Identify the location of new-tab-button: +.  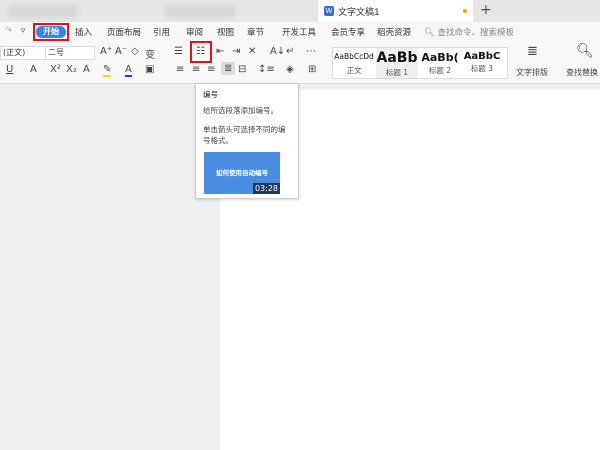
(486, 10).